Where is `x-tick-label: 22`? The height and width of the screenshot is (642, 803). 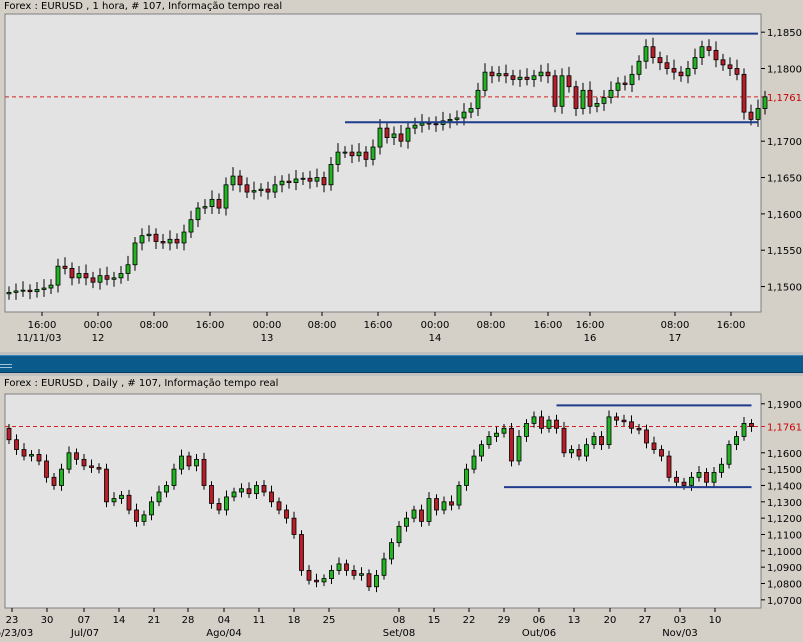
x-tick-label: 22 is located at coordinates (469, 620).